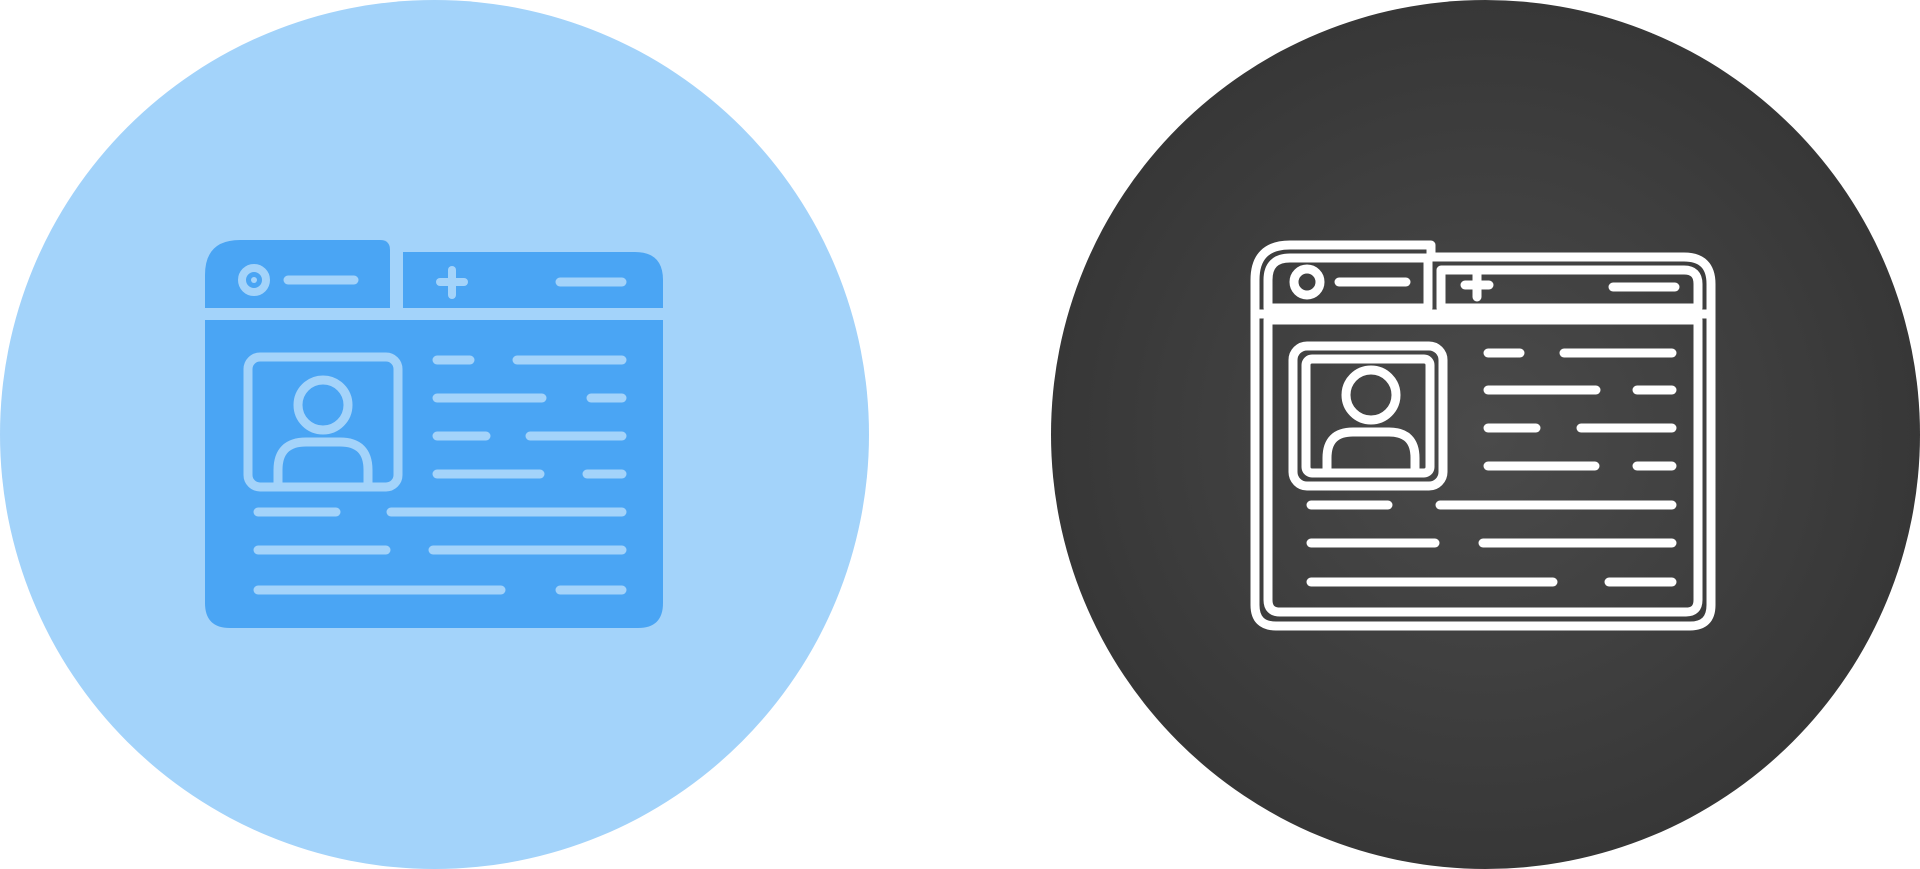 This screenshot has width=1920, height=869. Describe the element at coordinates (297, 274) in the screenshot. I see `browser-tab-left` at that location.